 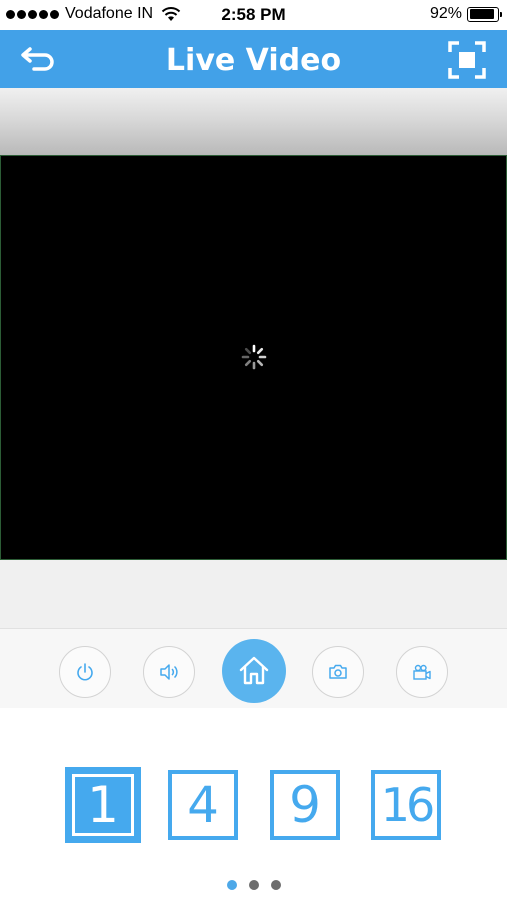 I want to click on snapshot-button, so click(x=338, y=672).